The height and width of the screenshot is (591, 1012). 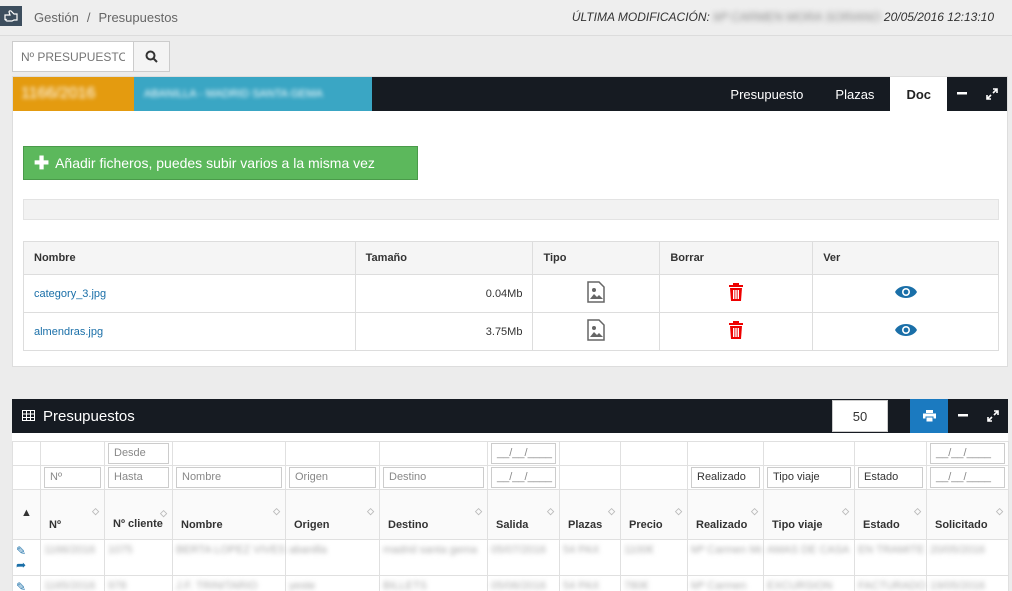 What do you see at coordinates (590, 557) in the screenshot?
I see `cell: 54 PAX` at bounding box center [590, 557].